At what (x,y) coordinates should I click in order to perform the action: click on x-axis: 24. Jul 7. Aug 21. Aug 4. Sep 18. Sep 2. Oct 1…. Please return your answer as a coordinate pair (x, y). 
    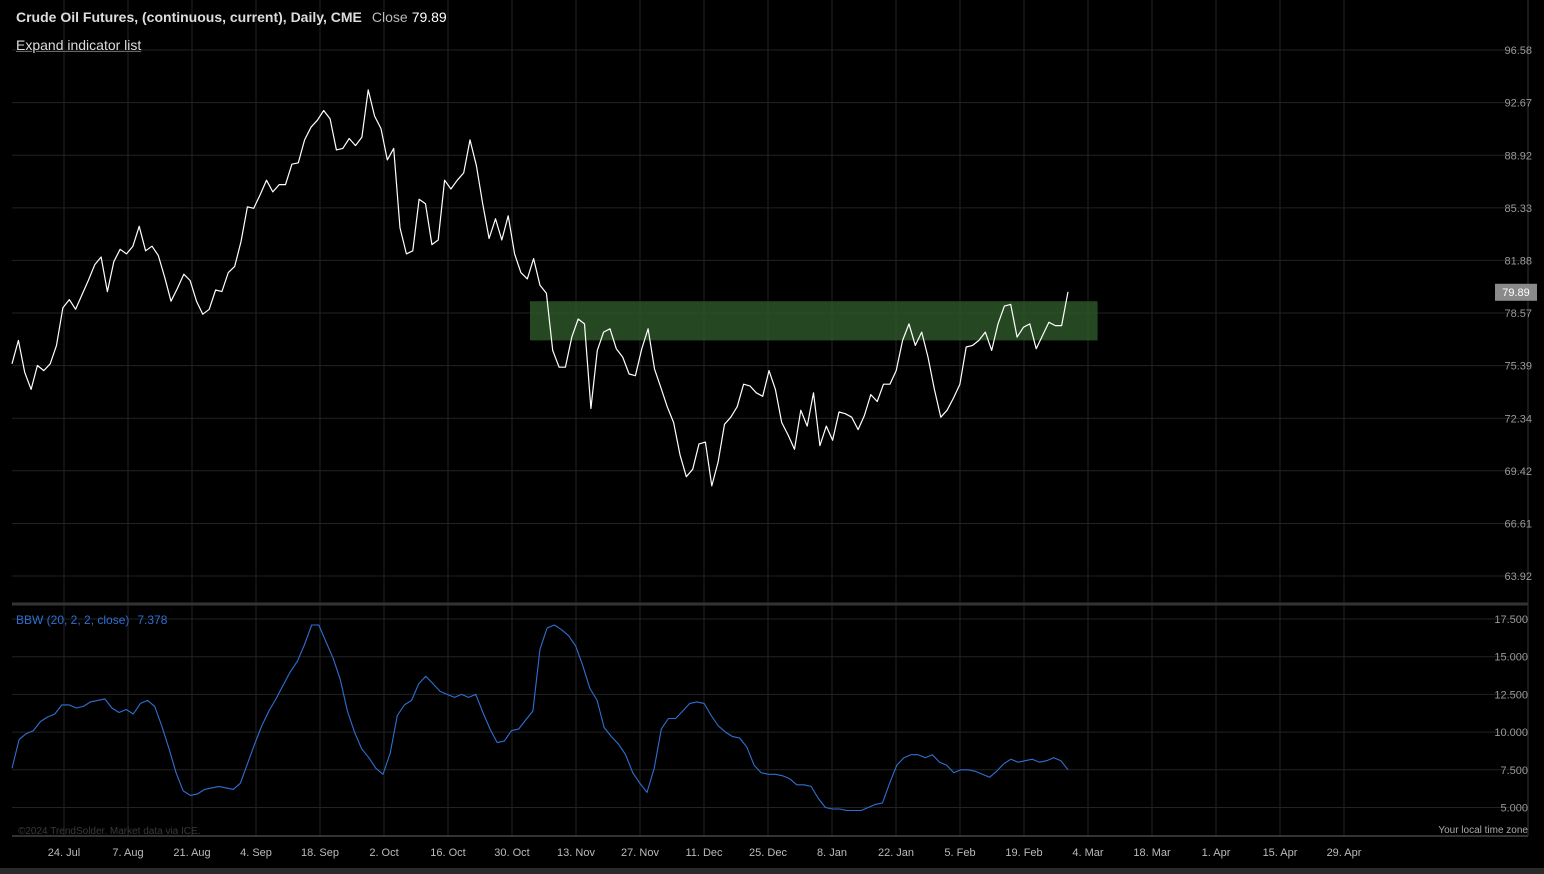
    Looking at the image, I should click on (705, 853).